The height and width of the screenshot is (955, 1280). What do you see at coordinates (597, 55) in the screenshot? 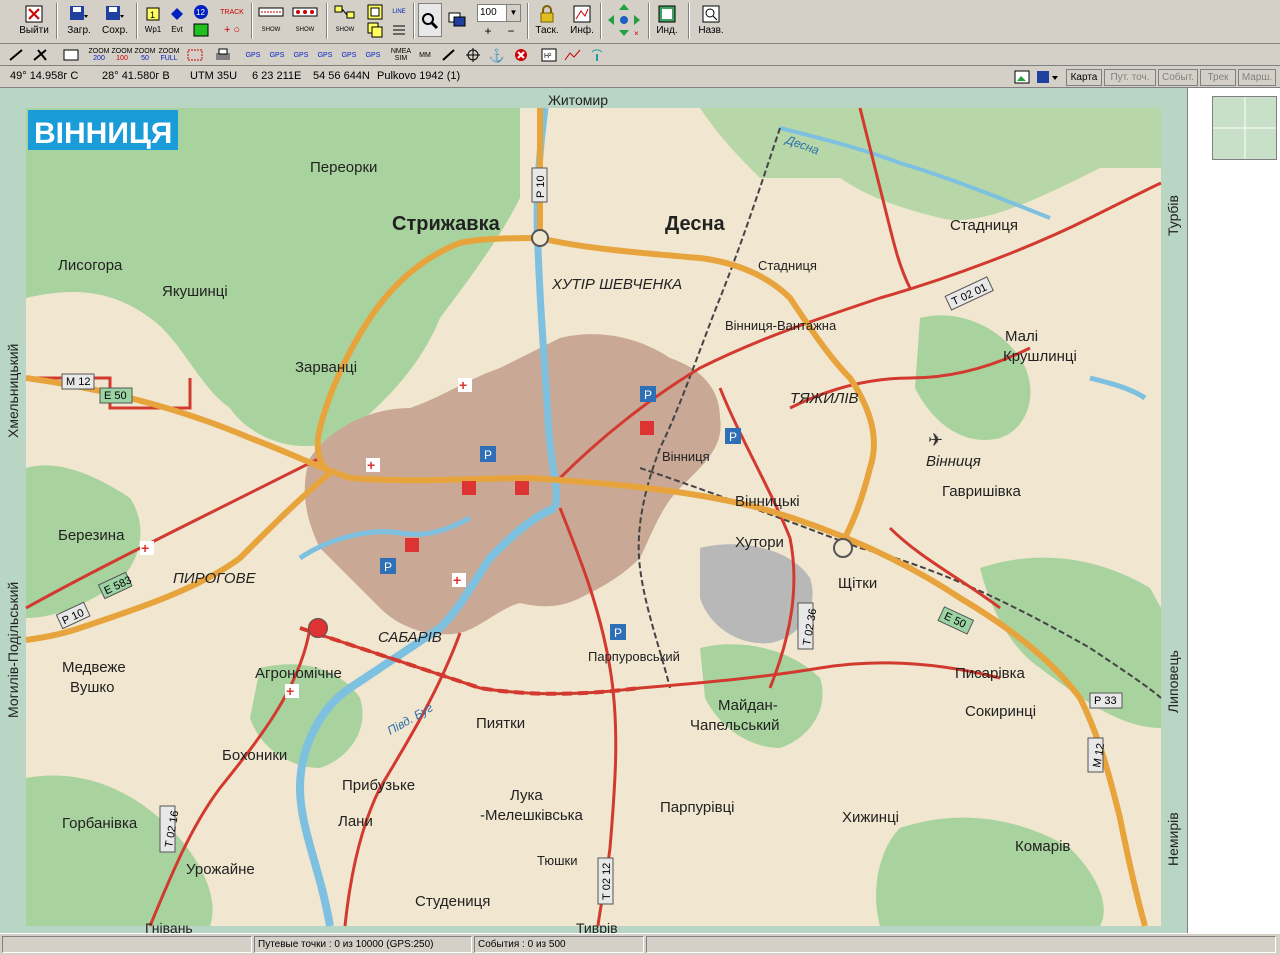
I see `signal-icon` at bounding box center [597, 55].